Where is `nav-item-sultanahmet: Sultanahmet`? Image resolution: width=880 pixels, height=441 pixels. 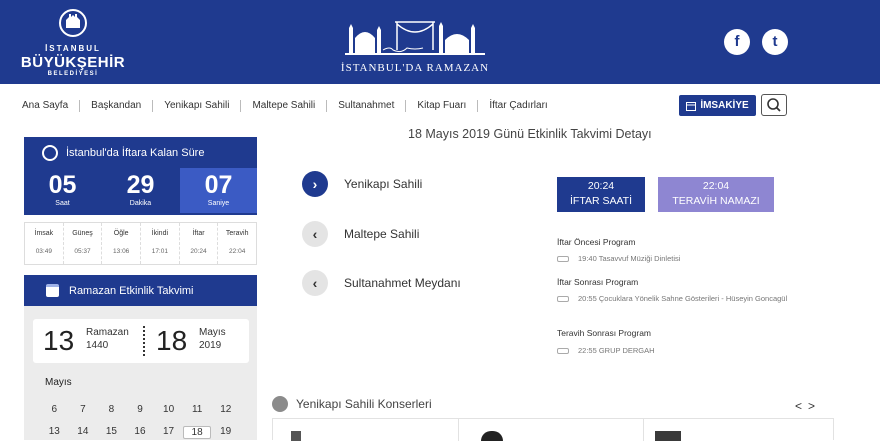
nav-item-sultanahmet: Sultanahmet is located at coordinates (367, 106).